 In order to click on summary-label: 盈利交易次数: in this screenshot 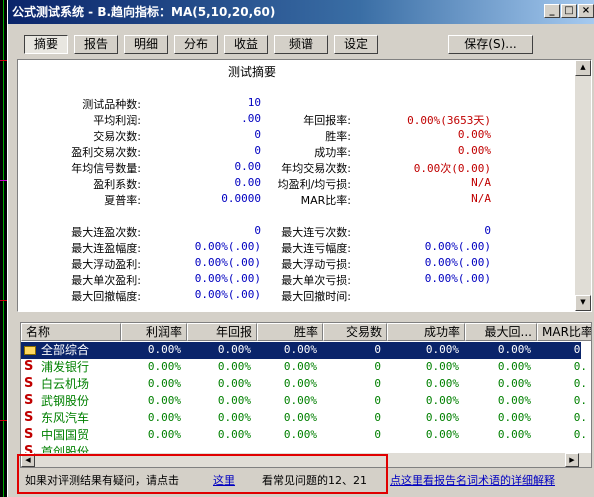, I will do `click(106, 152)`.